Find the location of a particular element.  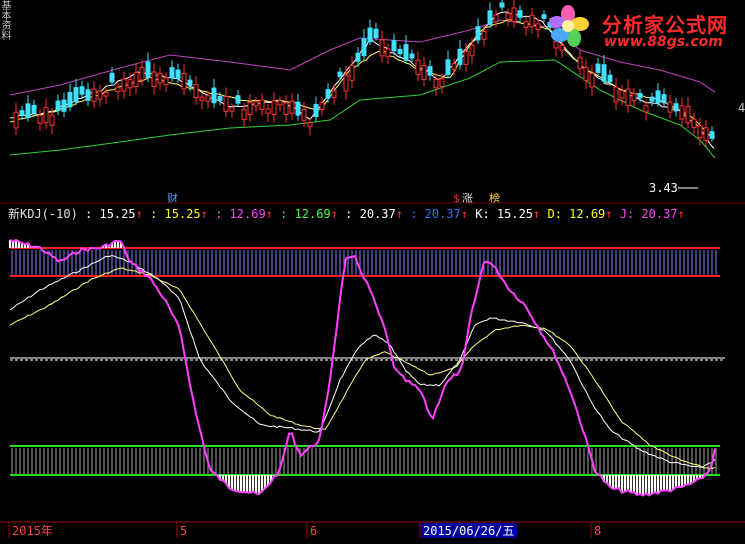

flower-logo-icon is located at coordinates (569, 26).